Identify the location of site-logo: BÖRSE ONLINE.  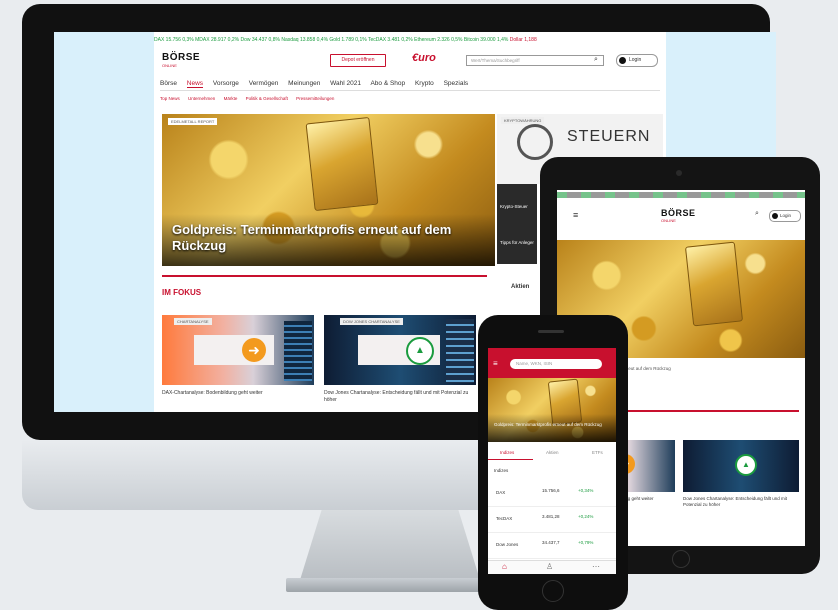
(181, 60).